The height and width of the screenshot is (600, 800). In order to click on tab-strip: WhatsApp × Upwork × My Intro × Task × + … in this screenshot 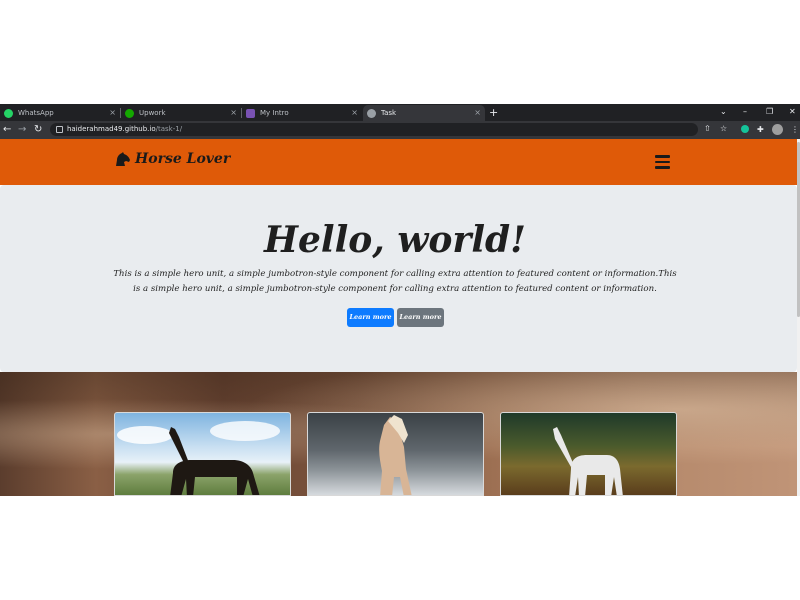, I will do `click(400, 112)`.